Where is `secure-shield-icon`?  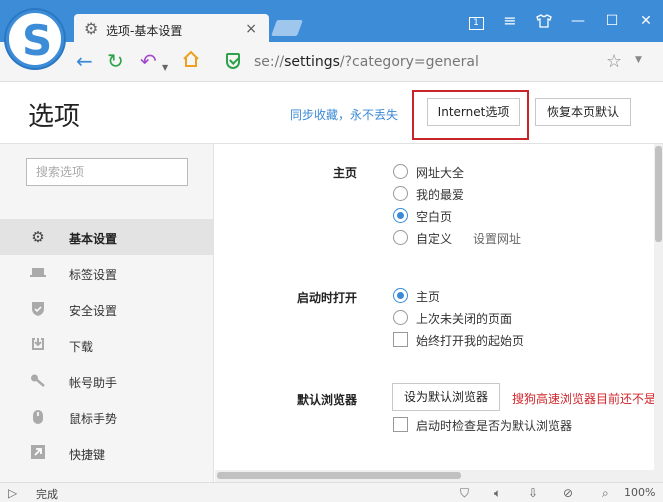 secure-shield-icon is located at coordinates (233, 61).